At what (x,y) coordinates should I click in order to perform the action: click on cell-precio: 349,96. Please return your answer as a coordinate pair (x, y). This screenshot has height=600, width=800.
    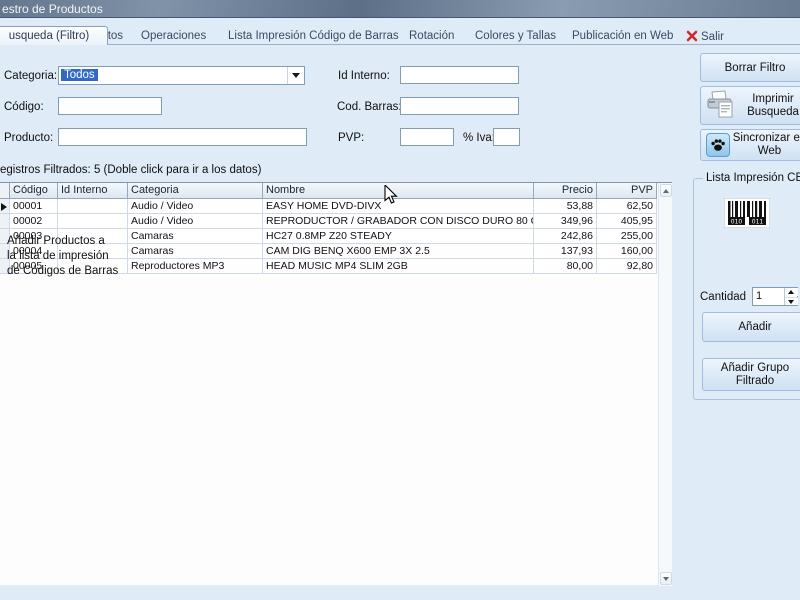
    Looking at the image, I should click on (565, 221).